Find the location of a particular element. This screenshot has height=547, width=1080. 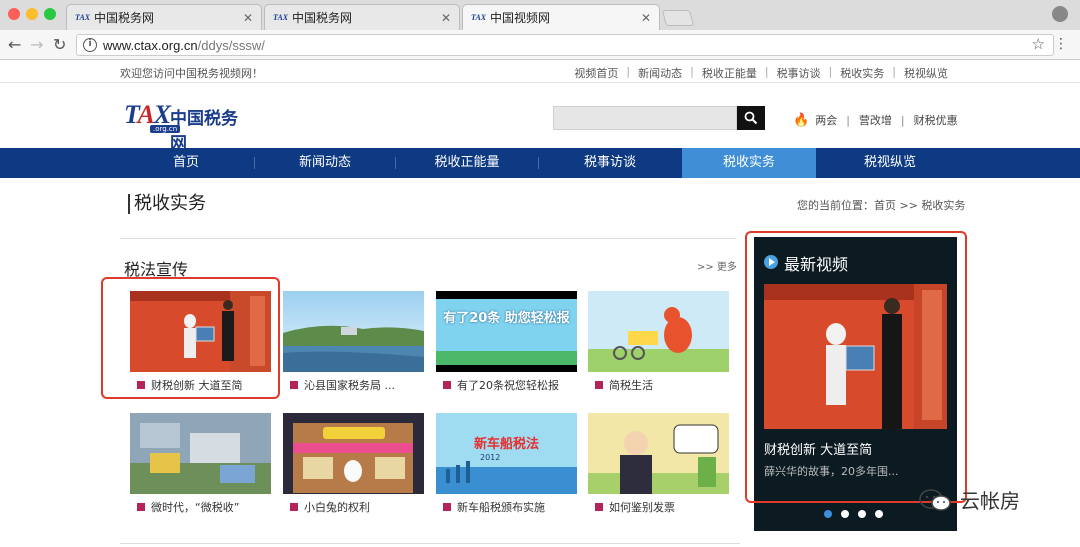

search-input is located at coordinates (645, 118).